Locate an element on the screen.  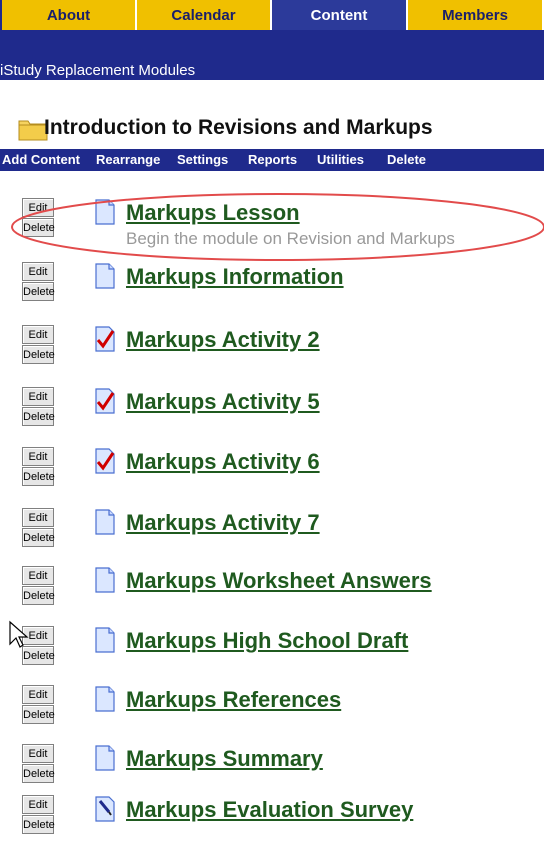
list-item: Edit Delete Markups Worksheet Answers is located at coordinates (272, 594).